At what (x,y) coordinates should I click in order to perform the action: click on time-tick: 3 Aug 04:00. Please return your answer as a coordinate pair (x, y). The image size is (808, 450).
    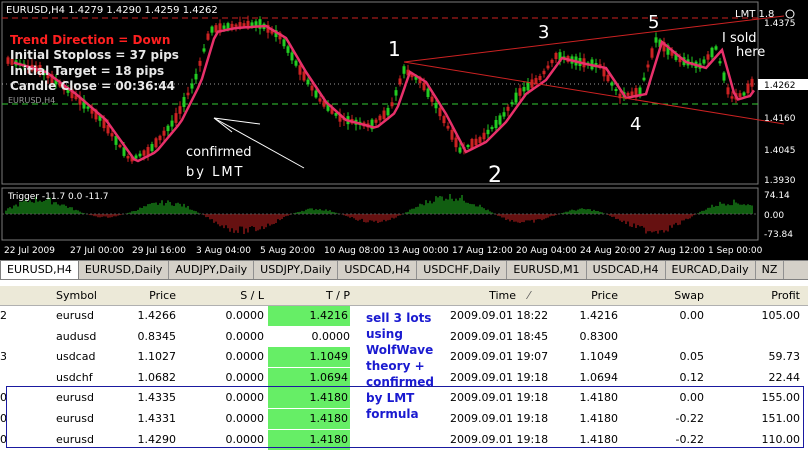
    Looking at the image, I should click on (223, 251).